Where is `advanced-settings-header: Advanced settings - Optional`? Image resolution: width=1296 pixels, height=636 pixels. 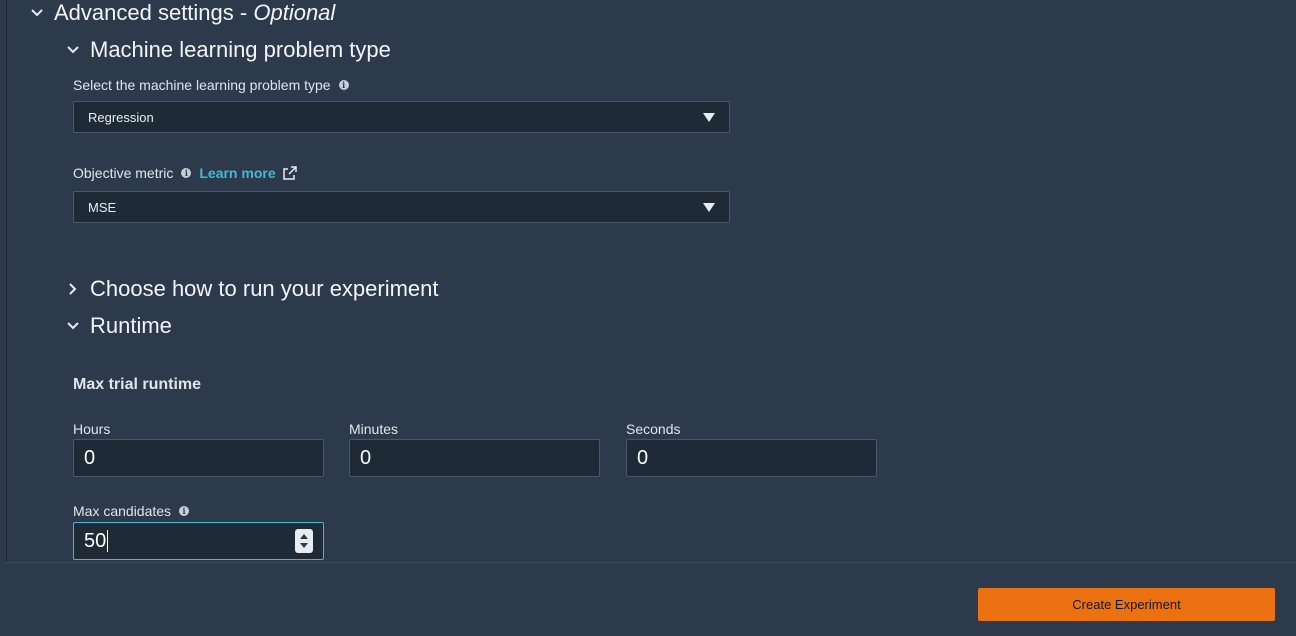
advanced-settings-header: Advanced settings - Optional is located at coordinates (182, 13).